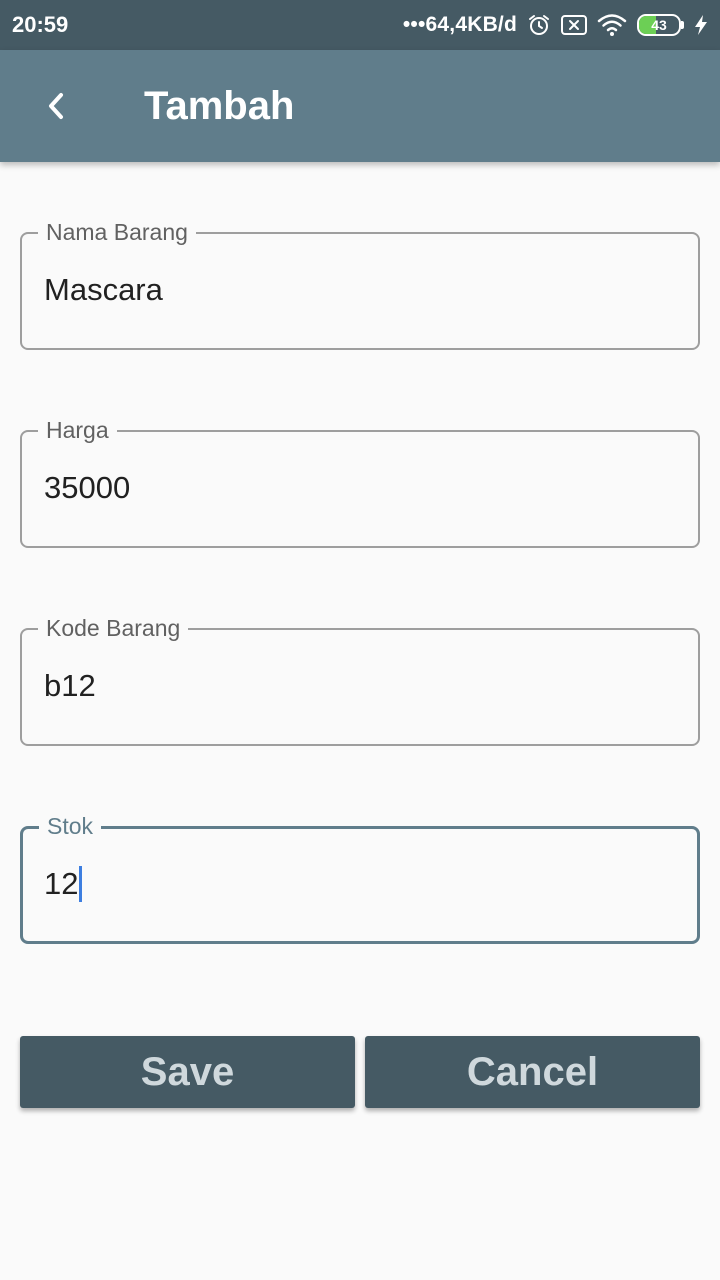 The height and width of the screenshot is (1280, 720). I want to click on charging-bolt-icon, so click(701, 25).